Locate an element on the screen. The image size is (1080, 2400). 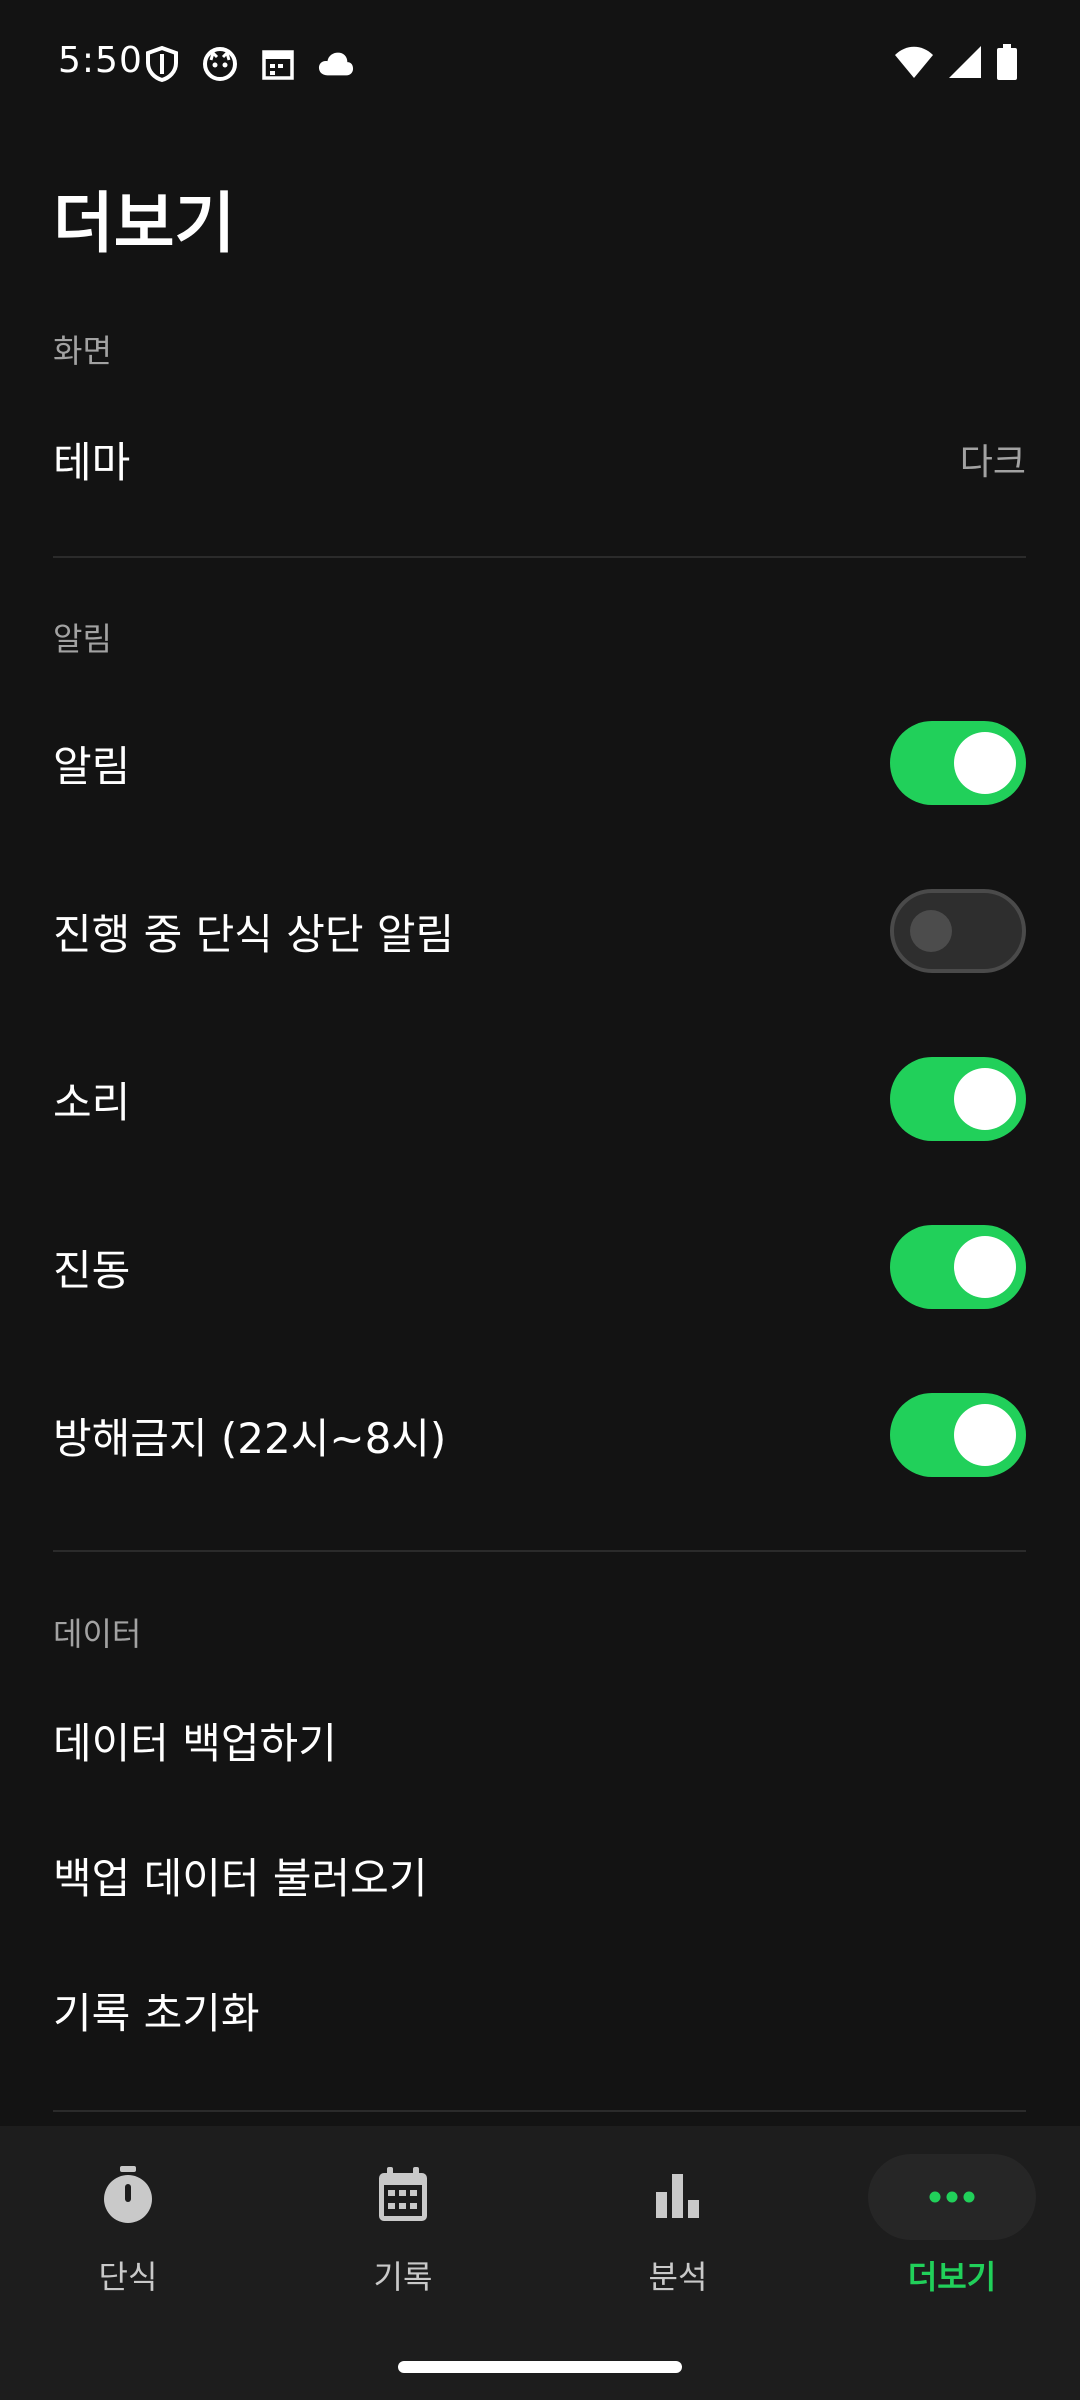
do-not-disturb-label: 방해금지 (22시~8시) is located at coordinates (250, 1438).